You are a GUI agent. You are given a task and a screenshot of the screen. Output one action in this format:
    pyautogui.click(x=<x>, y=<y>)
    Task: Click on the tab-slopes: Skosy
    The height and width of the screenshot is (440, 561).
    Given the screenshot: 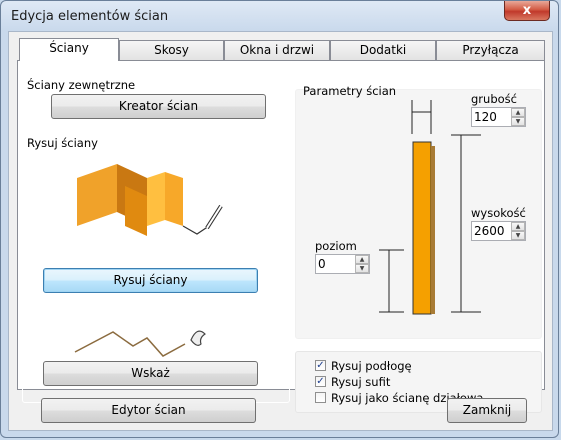 What is the action you would take?
    pyautogui.click(x=171, y=50)
    